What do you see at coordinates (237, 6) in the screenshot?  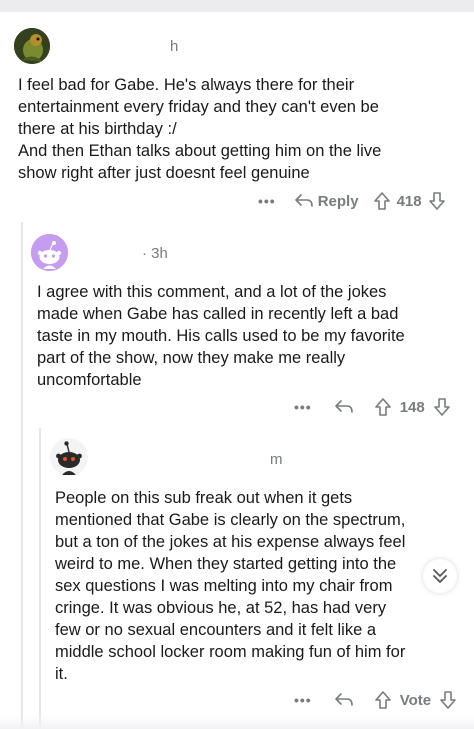 I see `top-bar` at bounding box center [237, 6].